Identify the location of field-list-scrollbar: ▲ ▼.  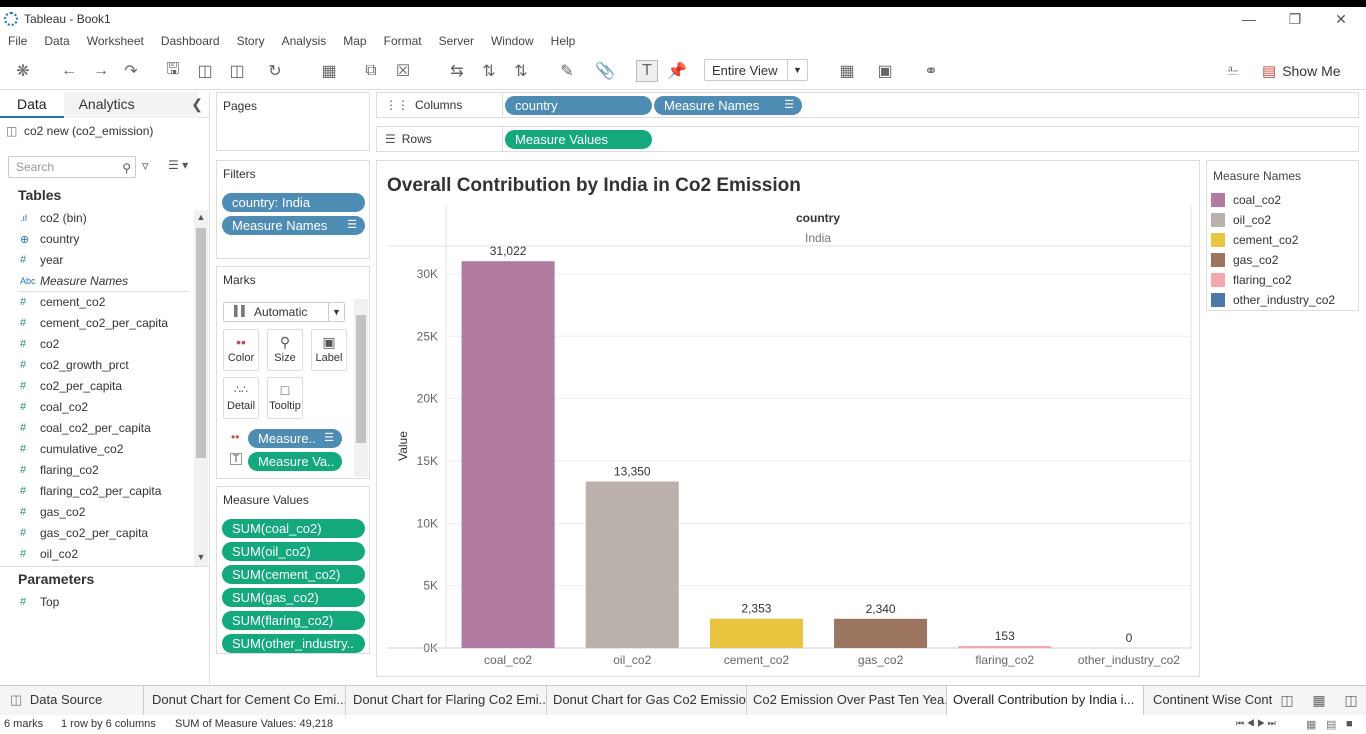
(201, 388).